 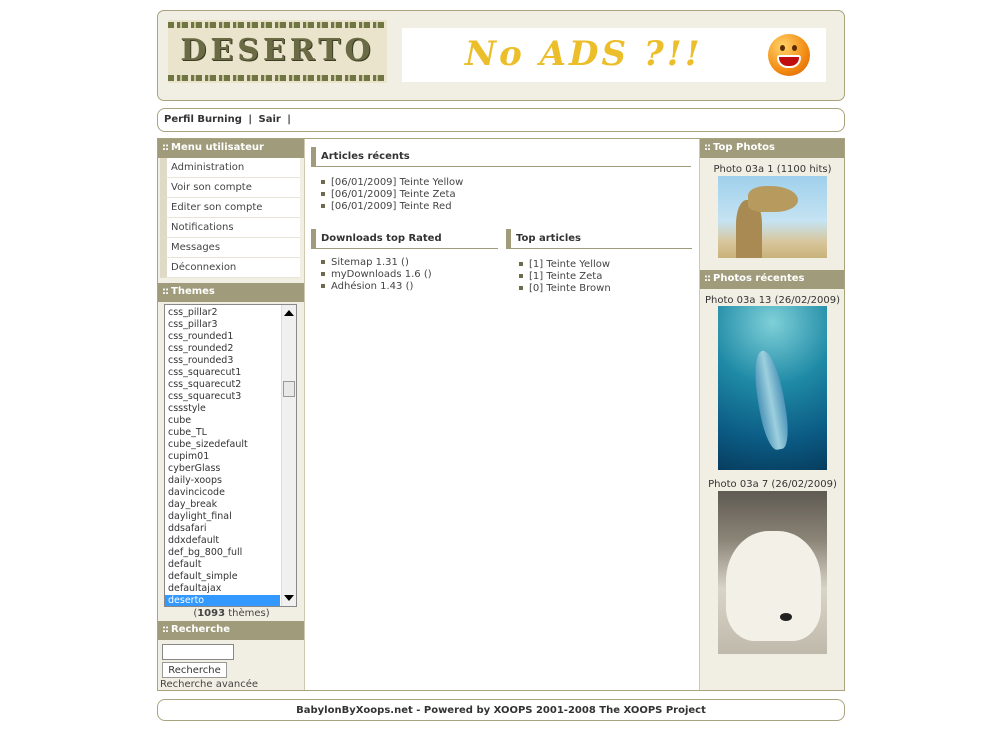 I want to click on download-link: Adhésion 1.43 (), so click(x=372, y=286).